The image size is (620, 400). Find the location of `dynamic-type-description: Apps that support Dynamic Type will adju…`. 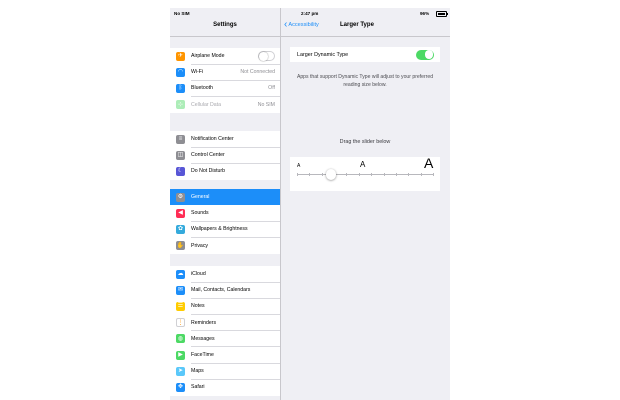

dynamic-type-description: Apps that support Dynamic Type will adju… is located at coordinates (365, 81).